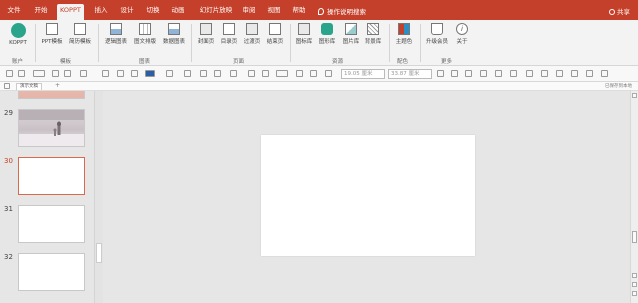 This screenshot has width=638, height=303. I want to click on align-left-icon, so click(9, 73).